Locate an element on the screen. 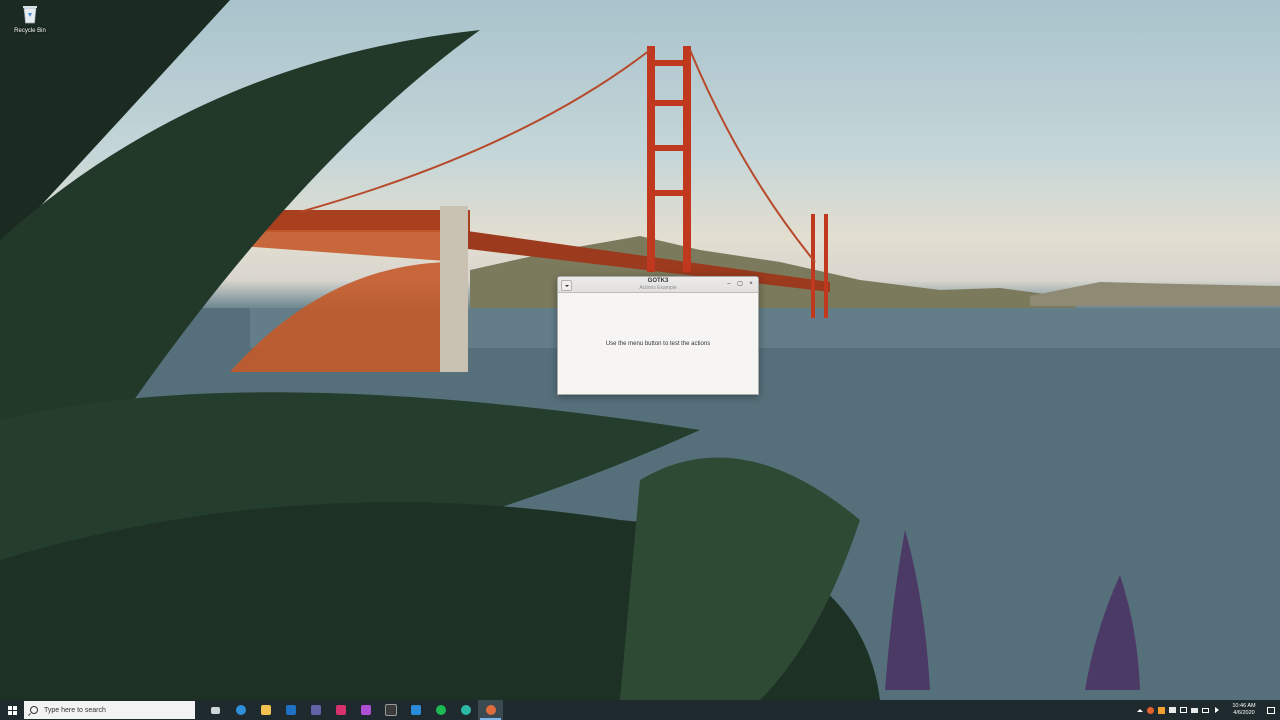 This screenshot has height=720, width=1280. notification-icon is located at coordinates (1271, 710).